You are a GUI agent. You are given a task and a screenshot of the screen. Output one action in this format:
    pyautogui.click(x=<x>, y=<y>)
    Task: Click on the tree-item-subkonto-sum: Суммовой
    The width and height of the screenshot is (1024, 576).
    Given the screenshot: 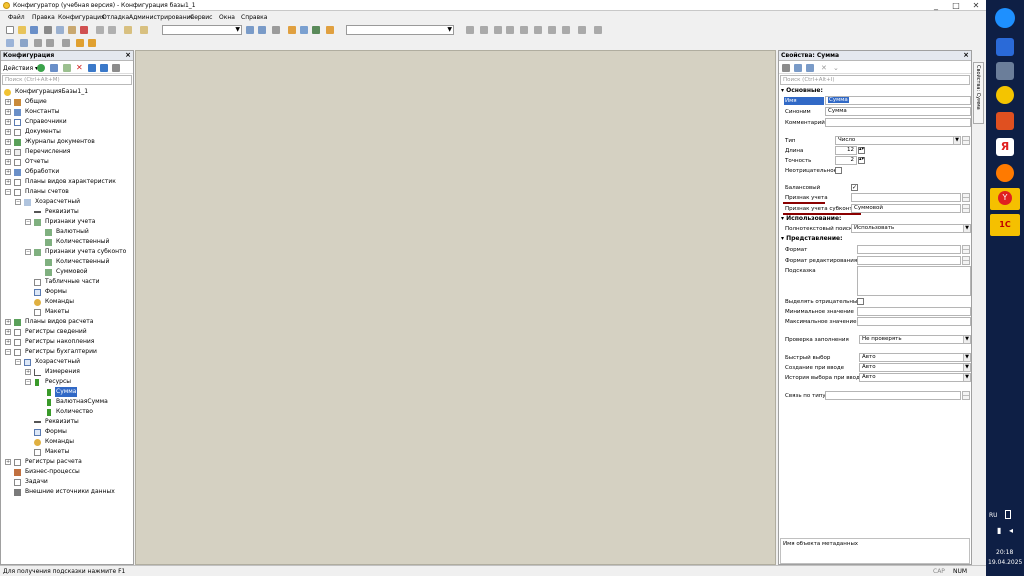 What is the action you would take?
    pyautogui.click(x=67, y=272)
    